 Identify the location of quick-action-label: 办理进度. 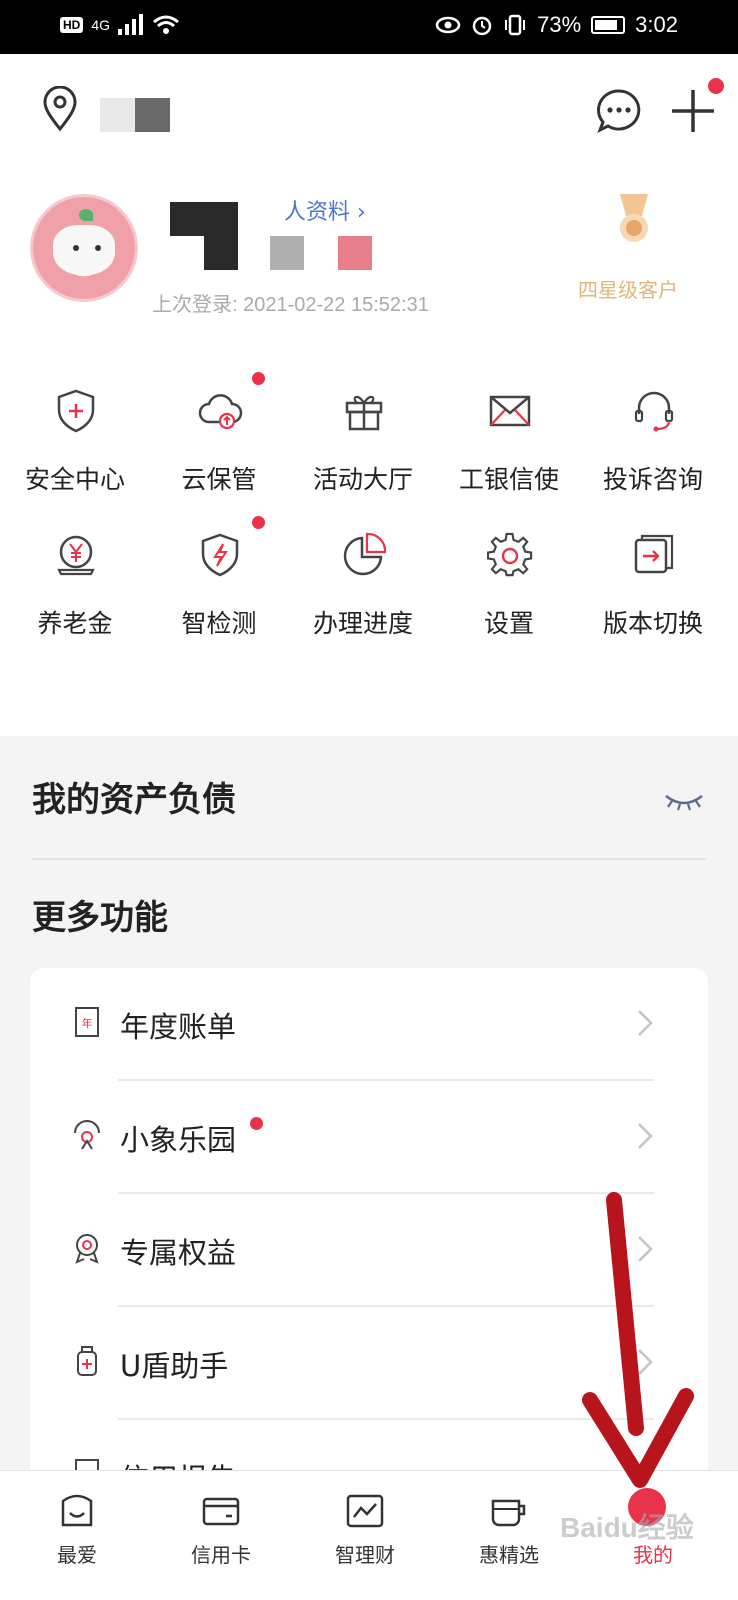
(362, 623).